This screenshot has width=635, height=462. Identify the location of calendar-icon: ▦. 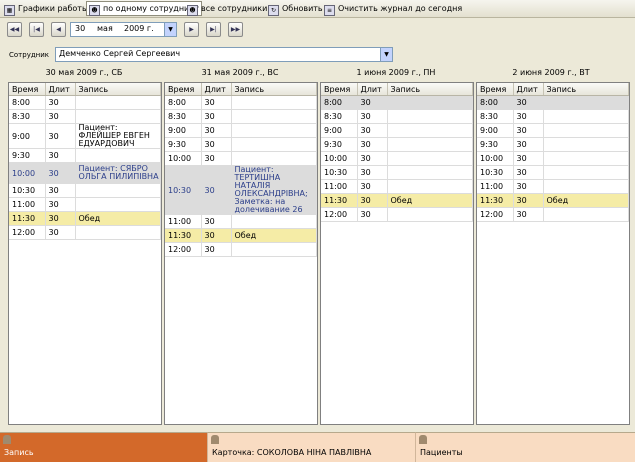
(9, 10).